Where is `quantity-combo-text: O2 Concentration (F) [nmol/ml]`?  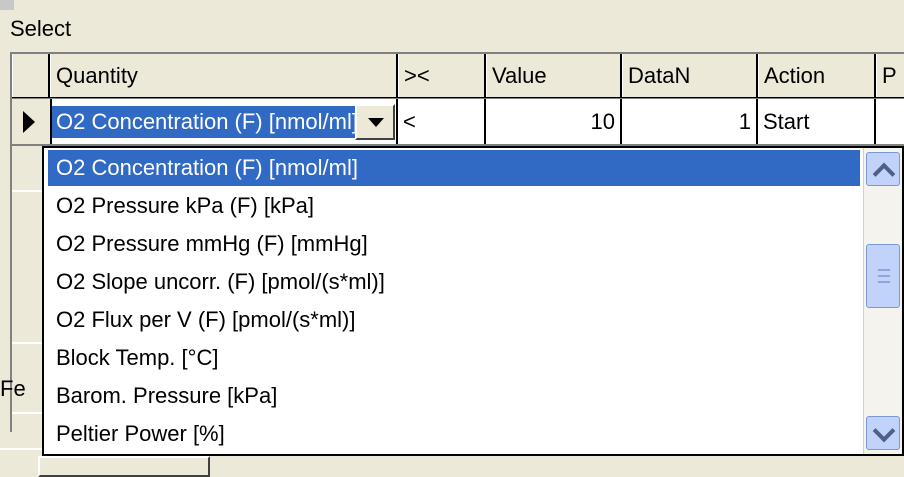
quantity-combo-text: O2 Concentration (F) [nmol/ml] is located at coordinates (206, 122).